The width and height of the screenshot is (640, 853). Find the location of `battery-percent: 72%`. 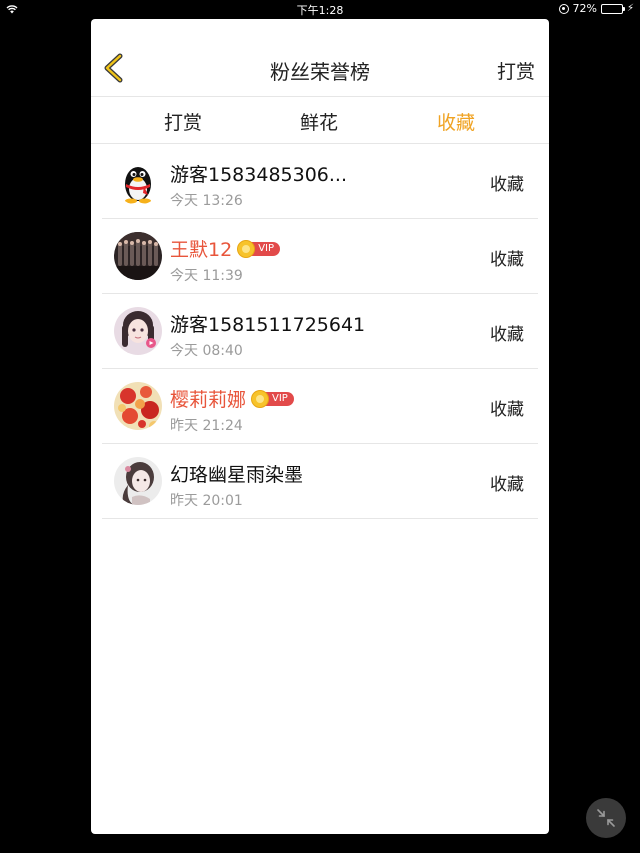

battery-percent: 72% is located at coordinates (584, 8).